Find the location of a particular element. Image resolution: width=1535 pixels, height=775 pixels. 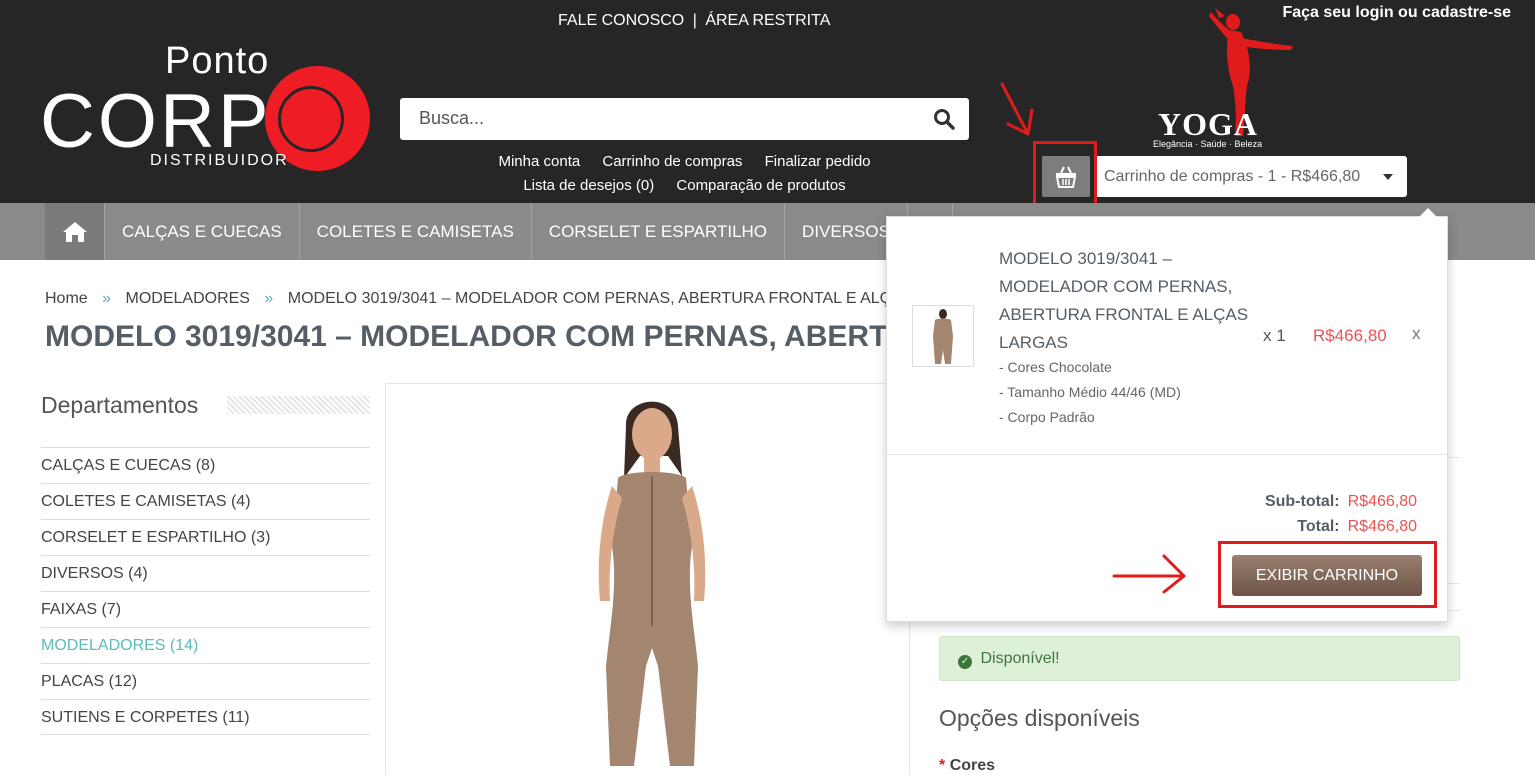

sidebar-title-stripe is located at coordinates (298, 405).